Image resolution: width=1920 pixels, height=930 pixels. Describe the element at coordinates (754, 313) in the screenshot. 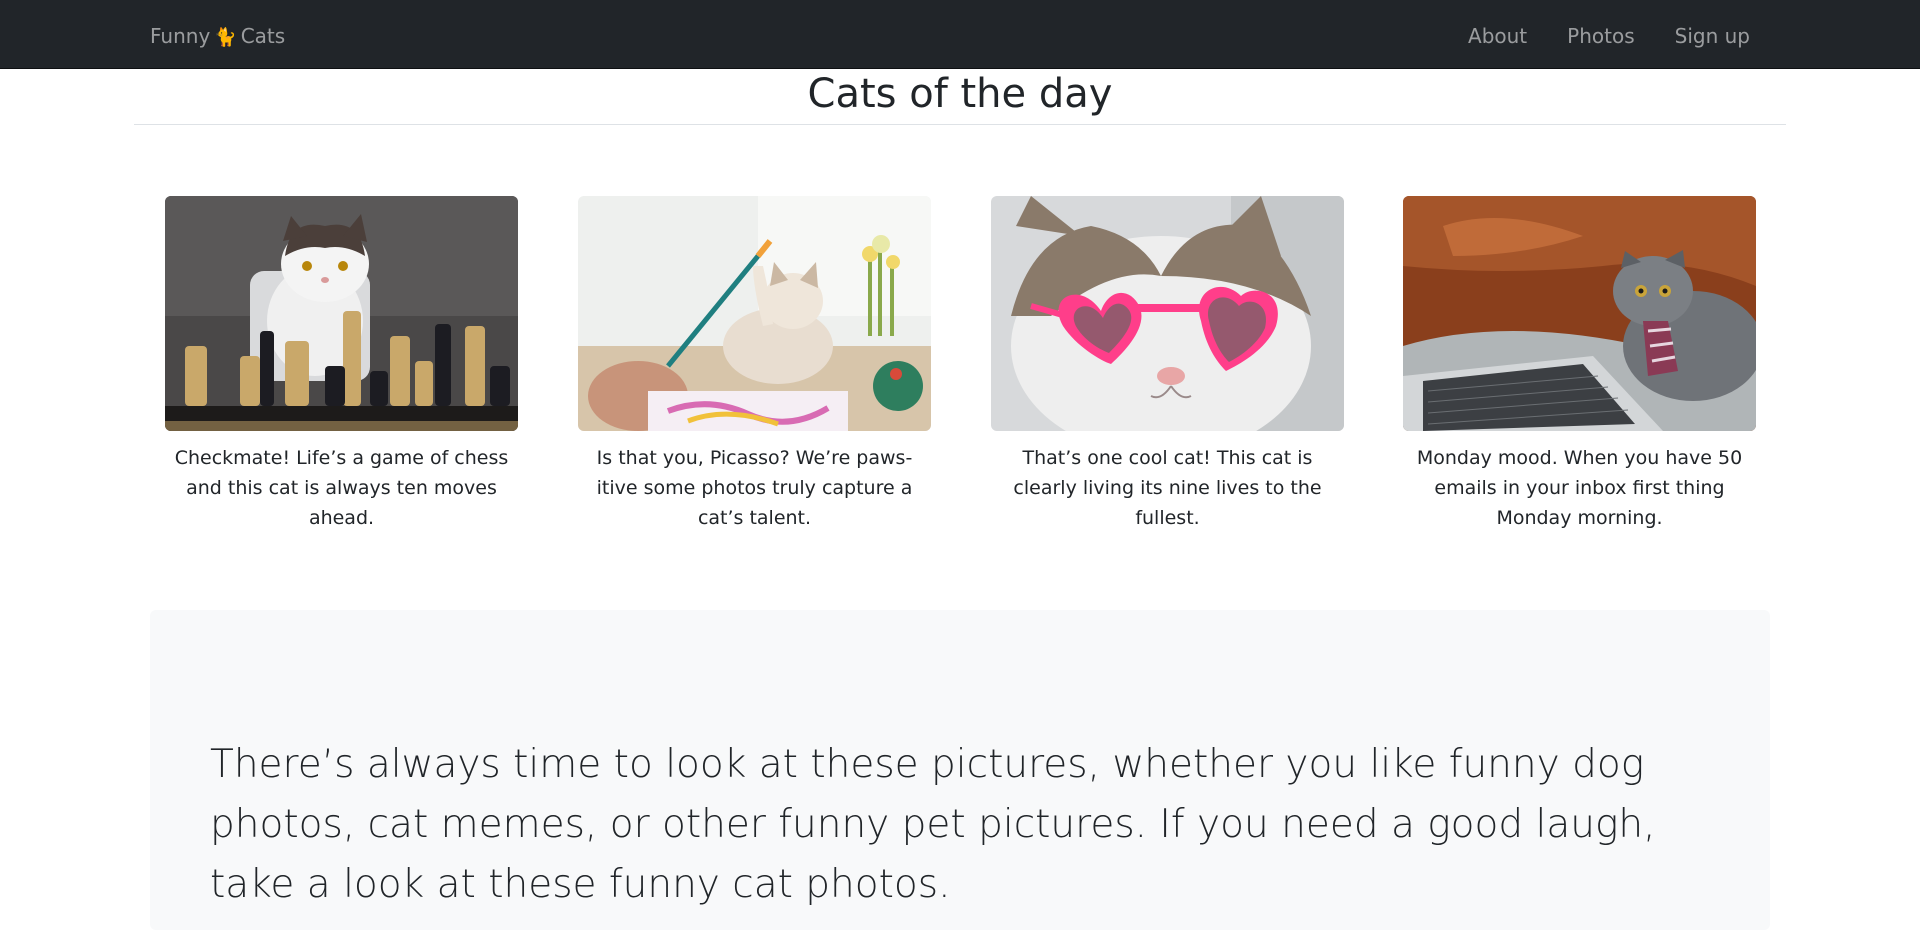

I see `cat-painting-photo` at that location.